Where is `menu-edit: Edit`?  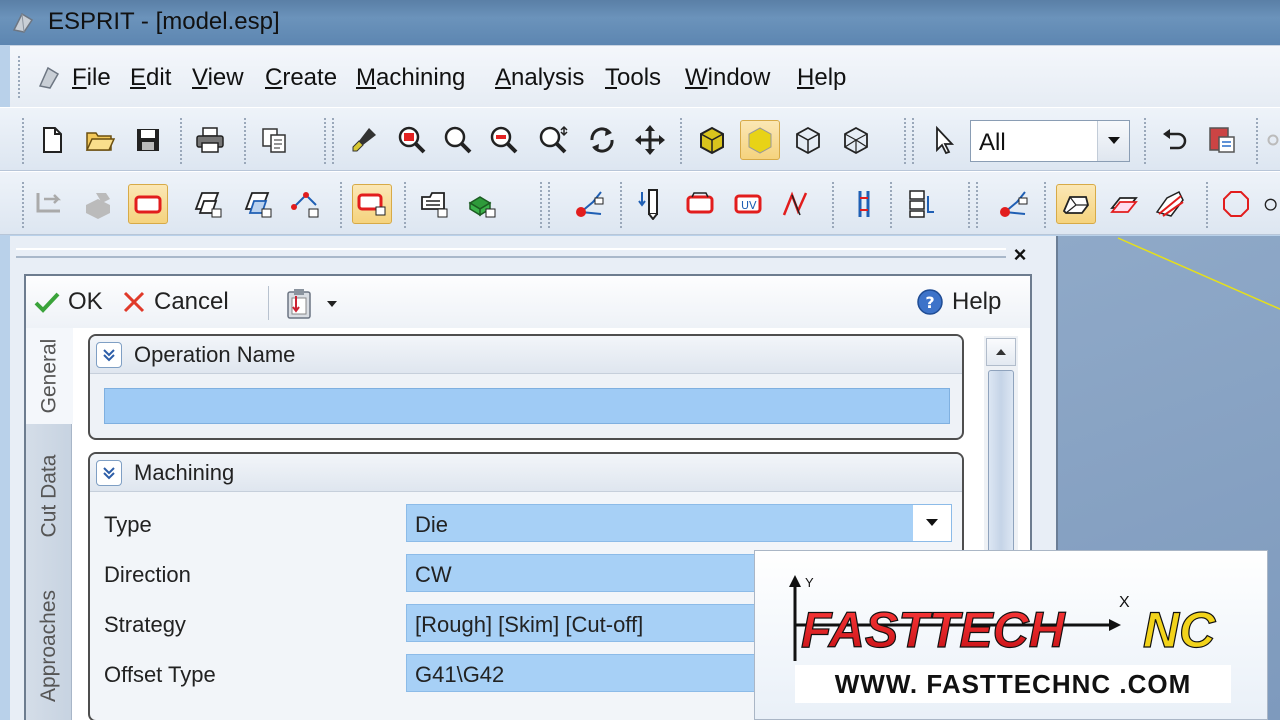 menu-edit: Edit is located at coordinates (150, 78).